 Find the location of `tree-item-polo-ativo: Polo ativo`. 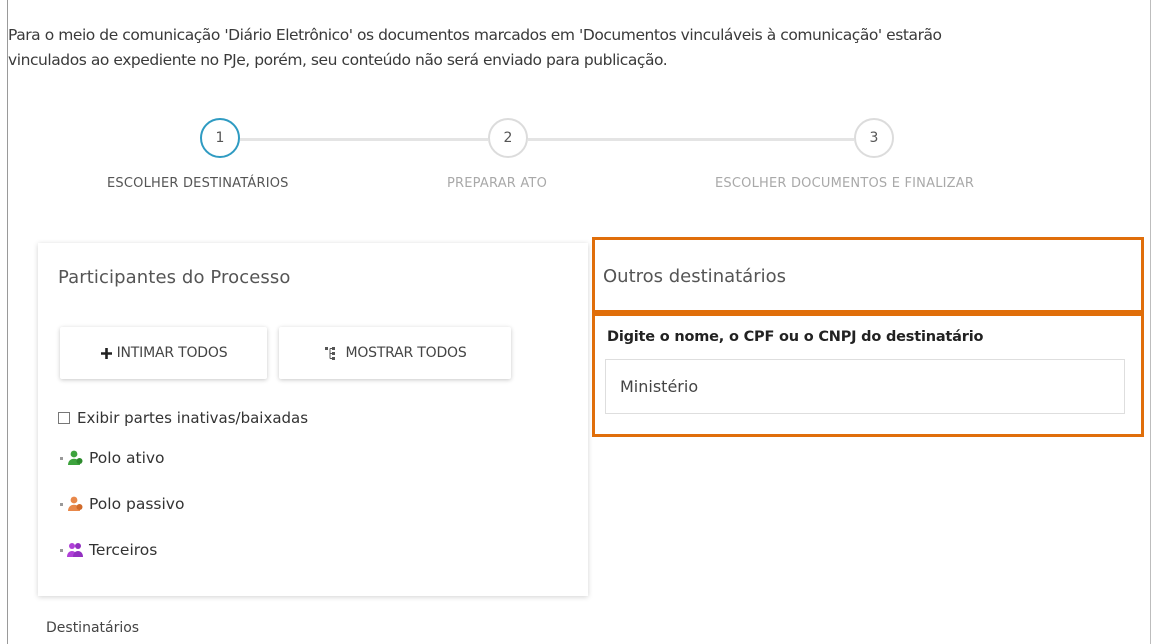

tree-item-polo-ativo: Polo ativo is located at coordinates (112, 458).